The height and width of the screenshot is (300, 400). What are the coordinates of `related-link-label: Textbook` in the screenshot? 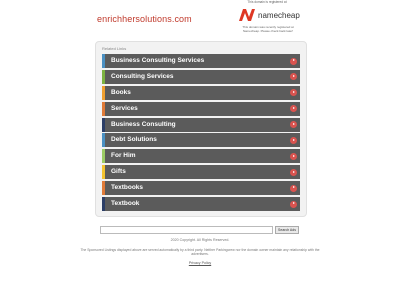 It's located at (125, 204).